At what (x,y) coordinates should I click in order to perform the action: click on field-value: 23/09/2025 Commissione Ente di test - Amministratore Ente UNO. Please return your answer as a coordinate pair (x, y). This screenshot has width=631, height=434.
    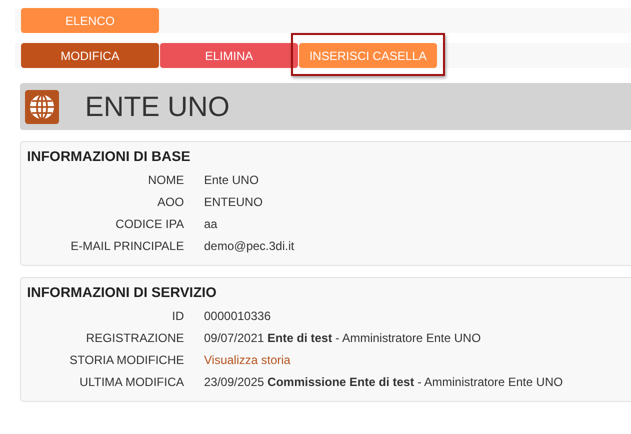
    Looking at the image, I should click on (383, 382).